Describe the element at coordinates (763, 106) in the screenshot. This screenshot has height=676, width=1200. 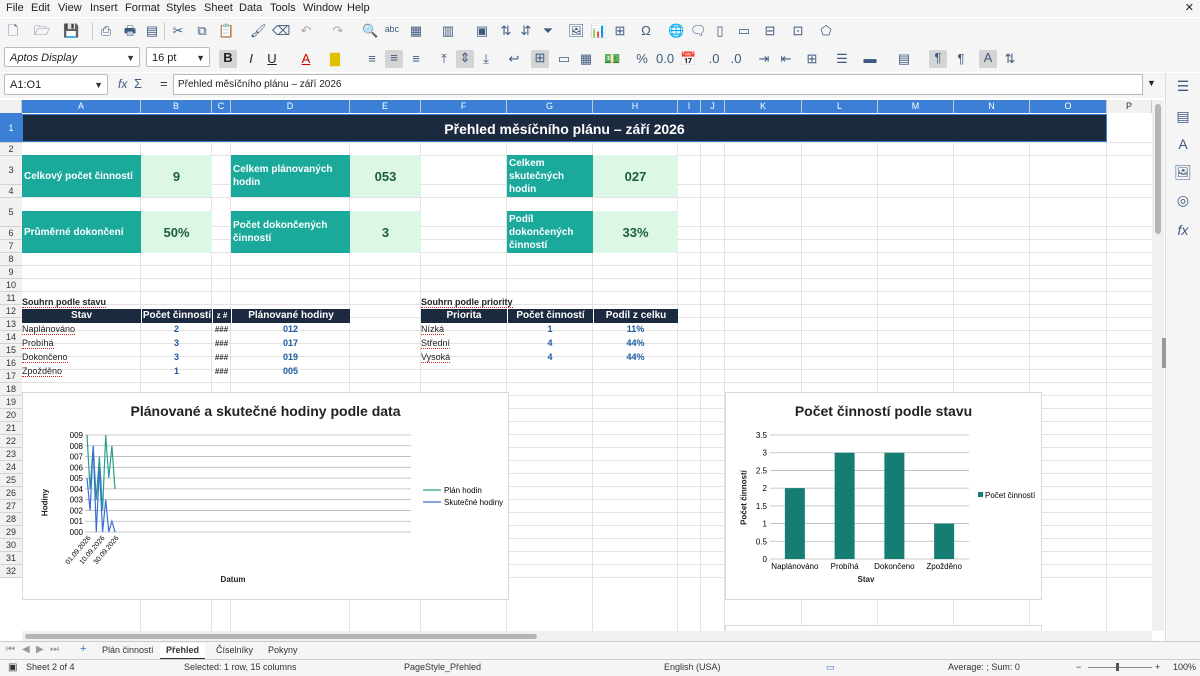
I see `column-header-k: K` at that location.